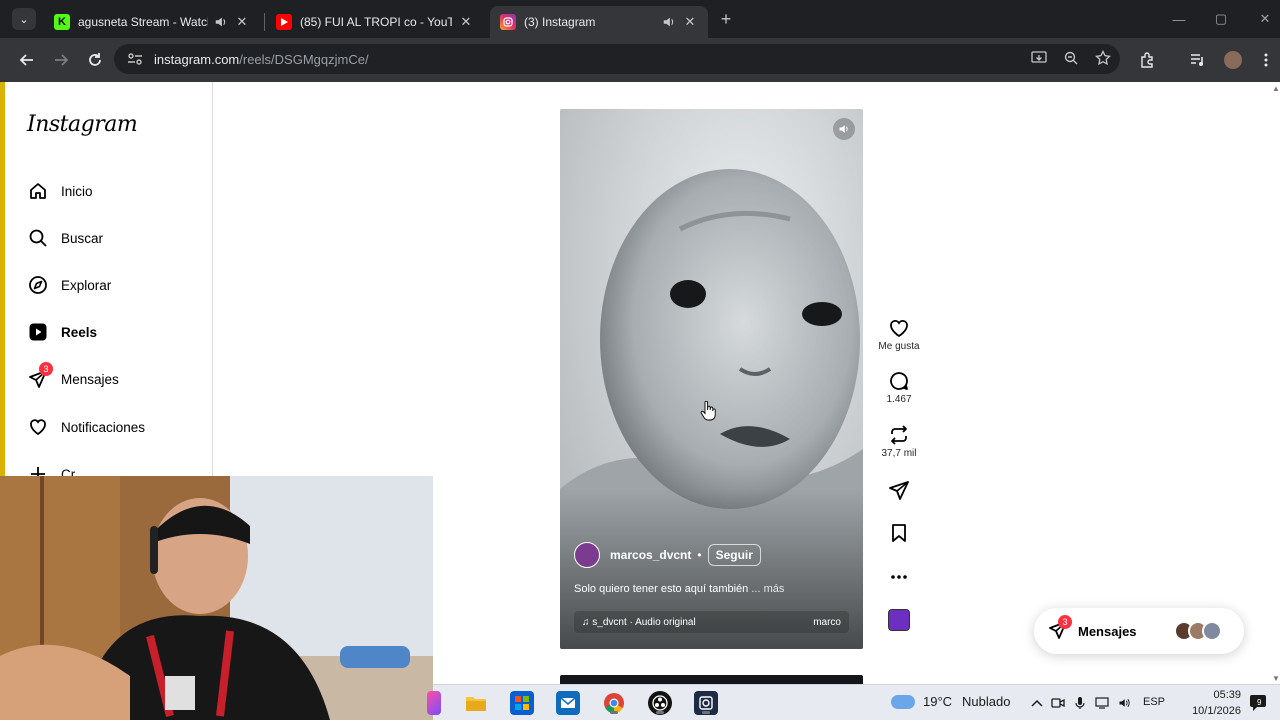 This screenshot has width=1280, height=720. I want to click on chrome-taskbar-icon, so click(614, 703).